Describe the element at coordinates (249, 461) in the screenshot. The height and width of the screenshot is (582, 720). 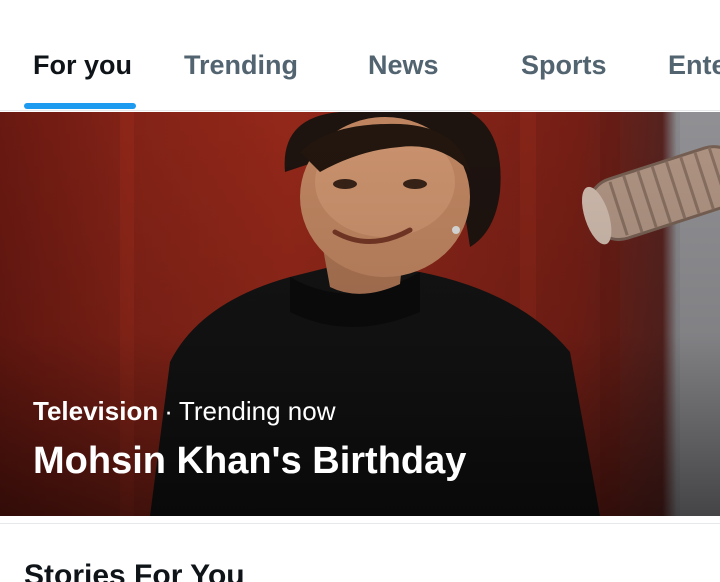
I see `hero-title: Mohsin Khan's Birthday` at that location.